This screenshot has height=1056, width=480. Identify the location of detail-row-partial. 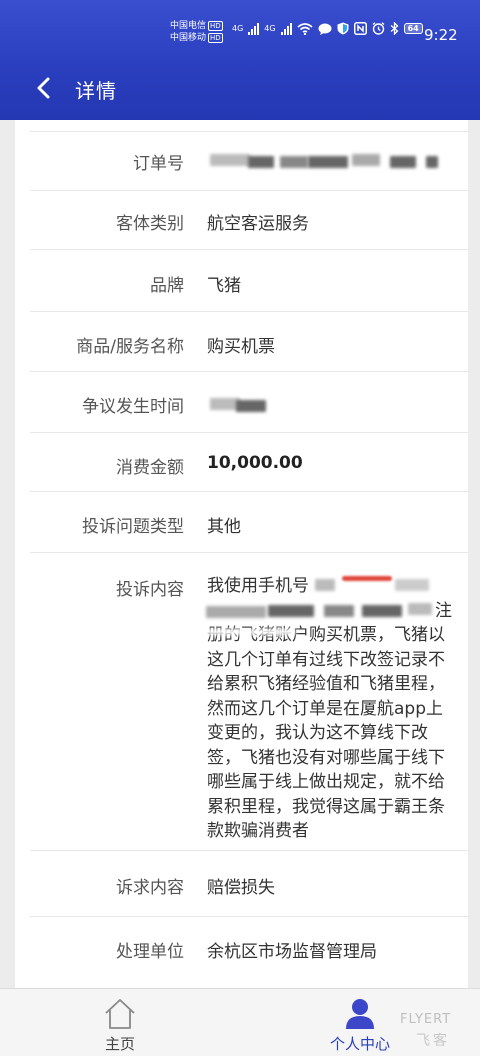
(249, 126).